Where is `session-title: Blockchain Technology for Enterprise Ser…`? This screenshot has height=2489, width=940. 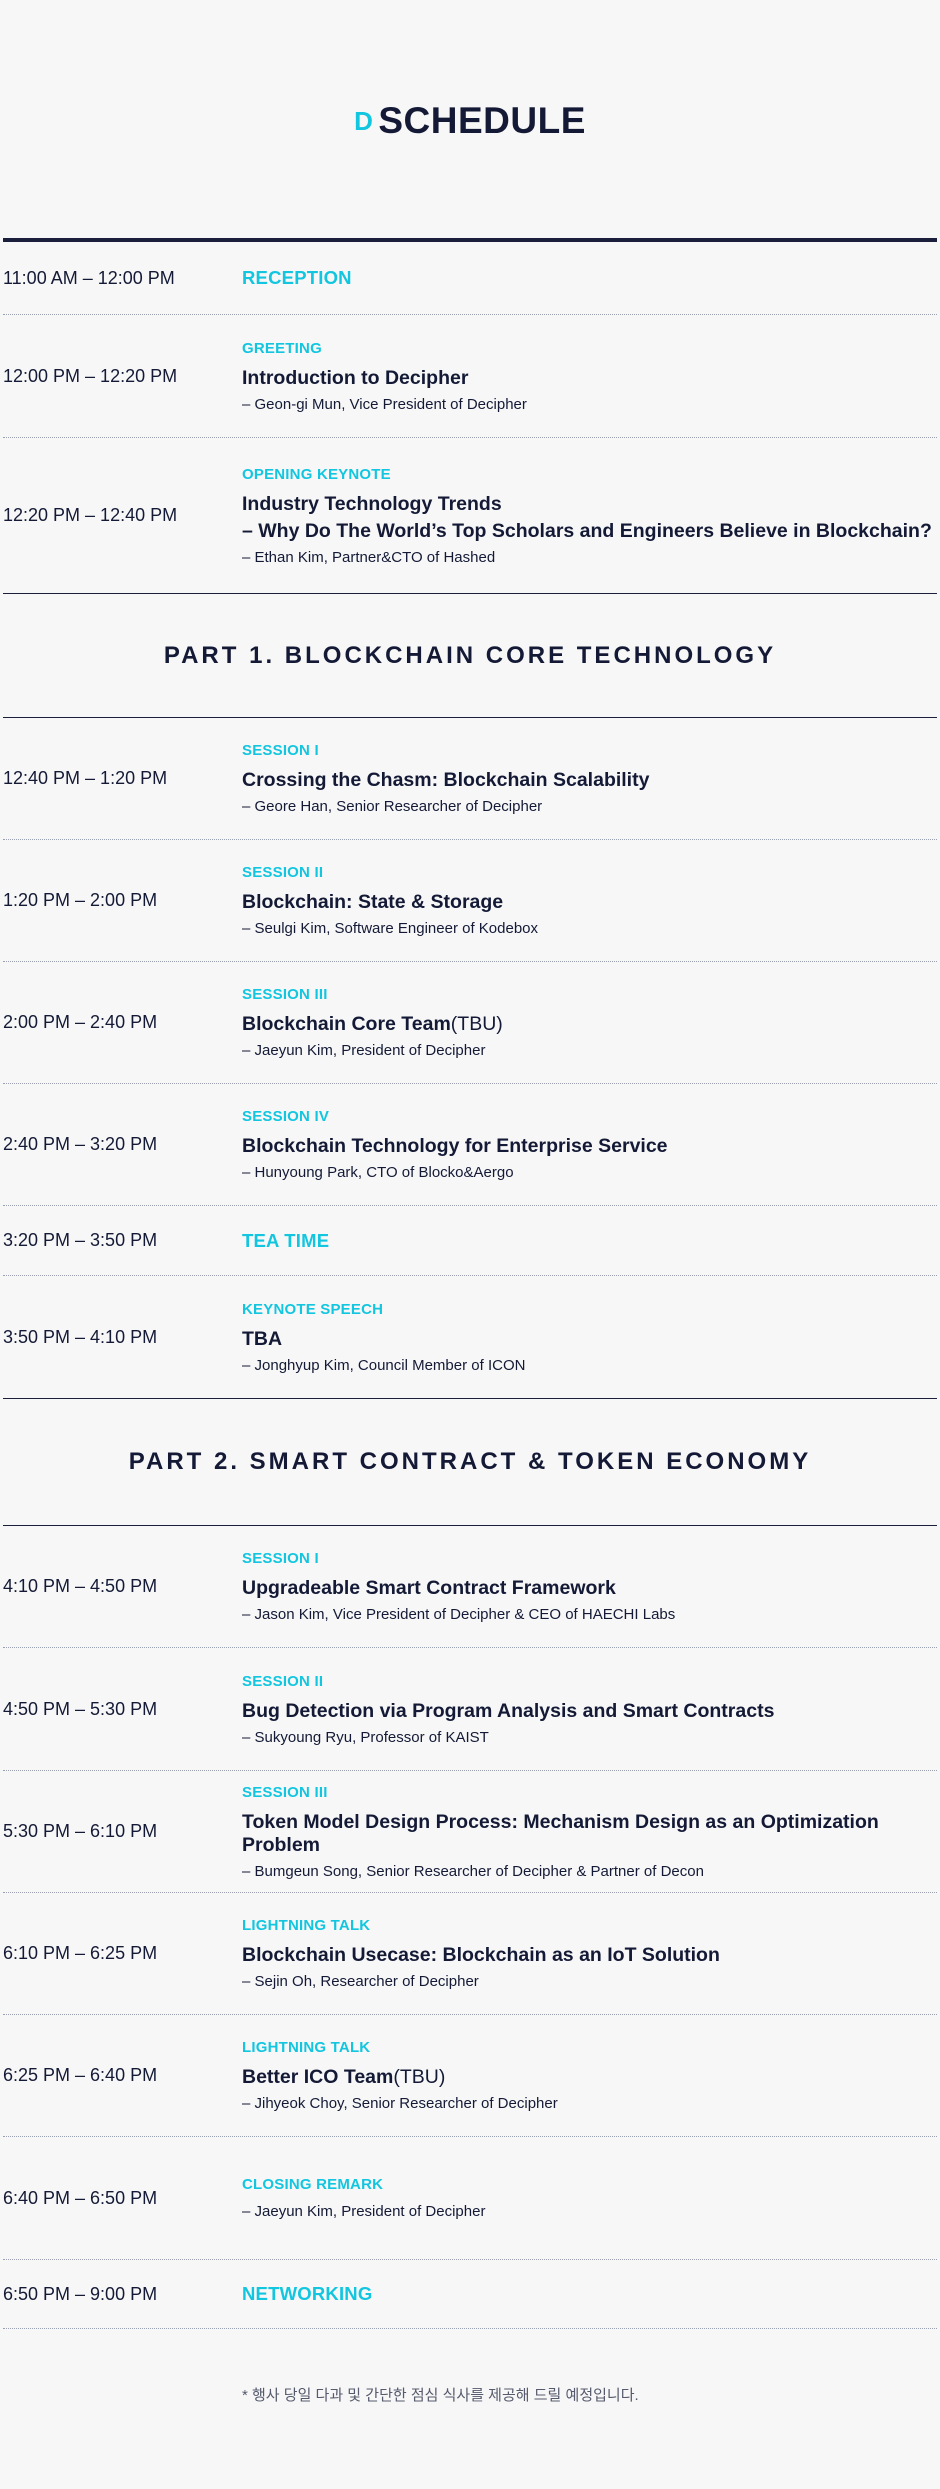
session-title: Blockchain Technology for Enterprise Ser… is located at coordinates (455, 1146).